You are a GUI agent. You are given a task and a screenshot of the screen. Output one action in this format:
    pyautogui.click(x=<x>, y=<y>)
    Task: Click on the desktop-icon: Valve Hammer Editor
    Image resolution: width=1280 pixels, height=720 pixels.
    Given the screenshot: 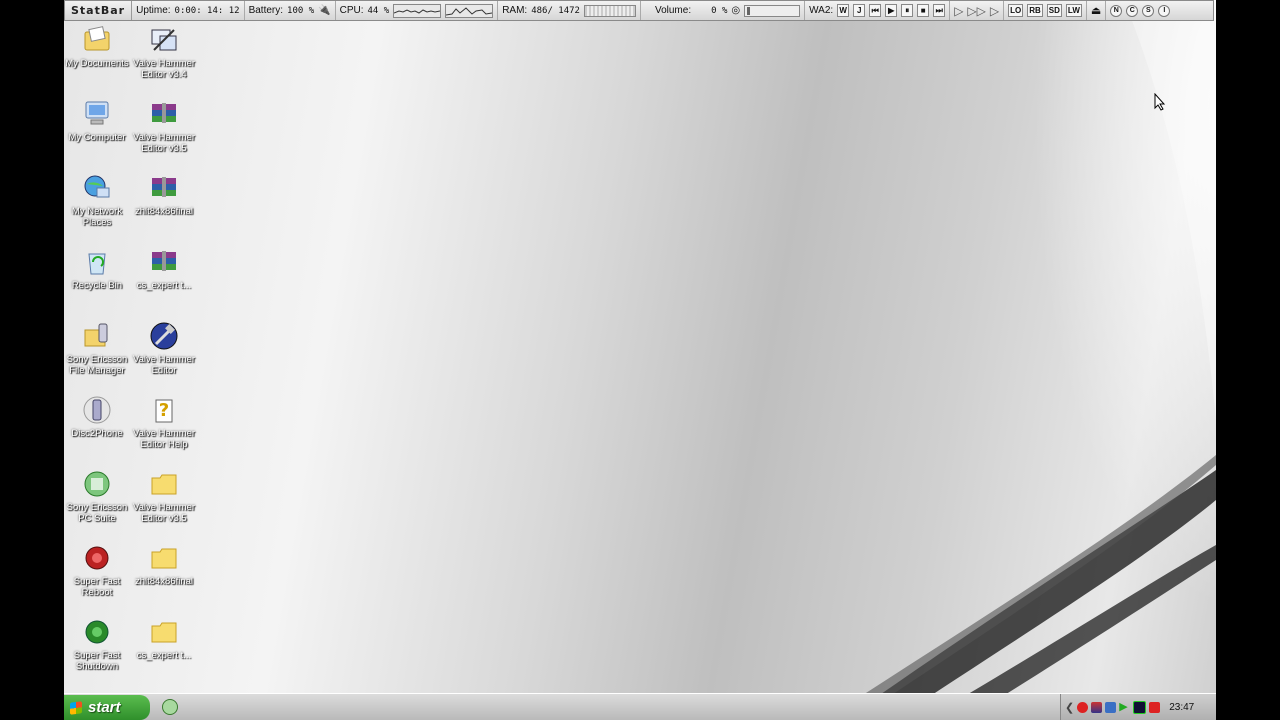 What is the action you would take?
    pyautogui.click(x=164, y=348)
    